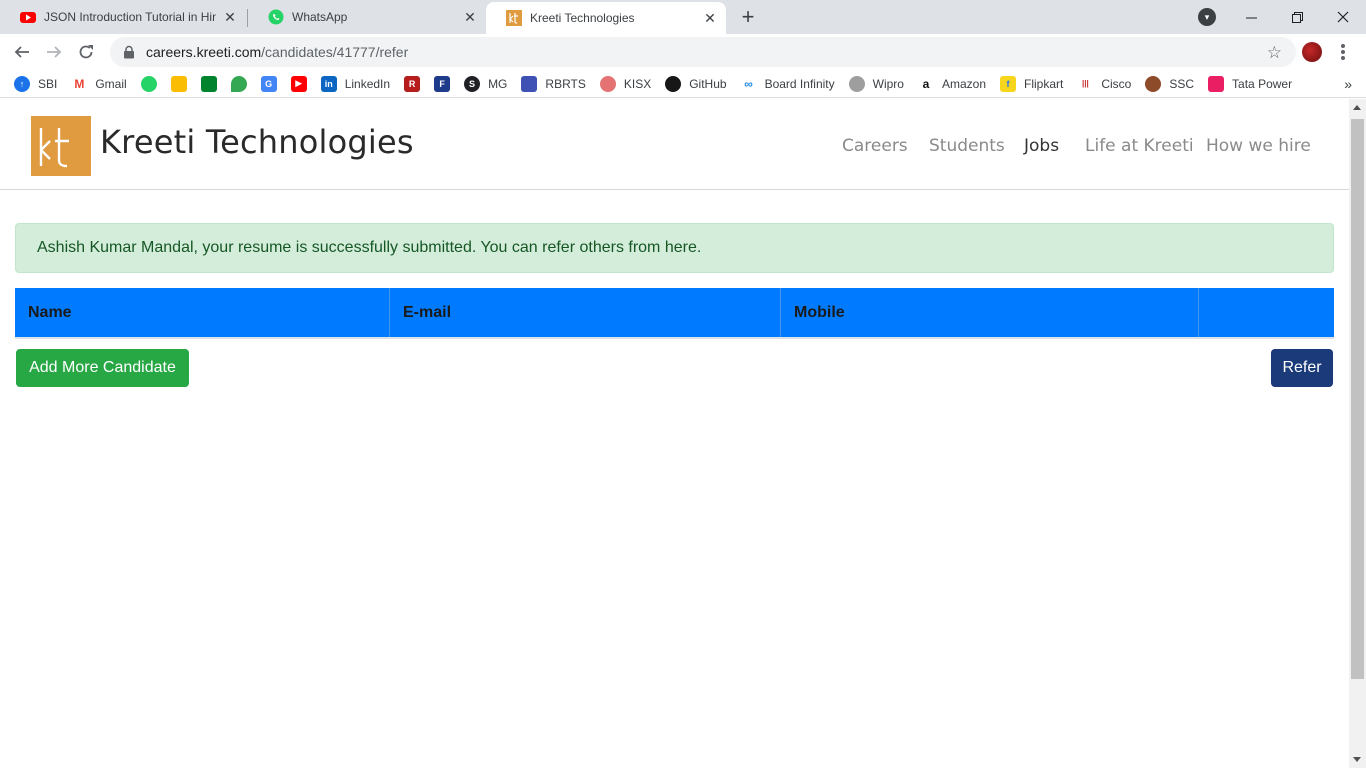  I want to click on bookmark-label: MG, so click(498, 83).